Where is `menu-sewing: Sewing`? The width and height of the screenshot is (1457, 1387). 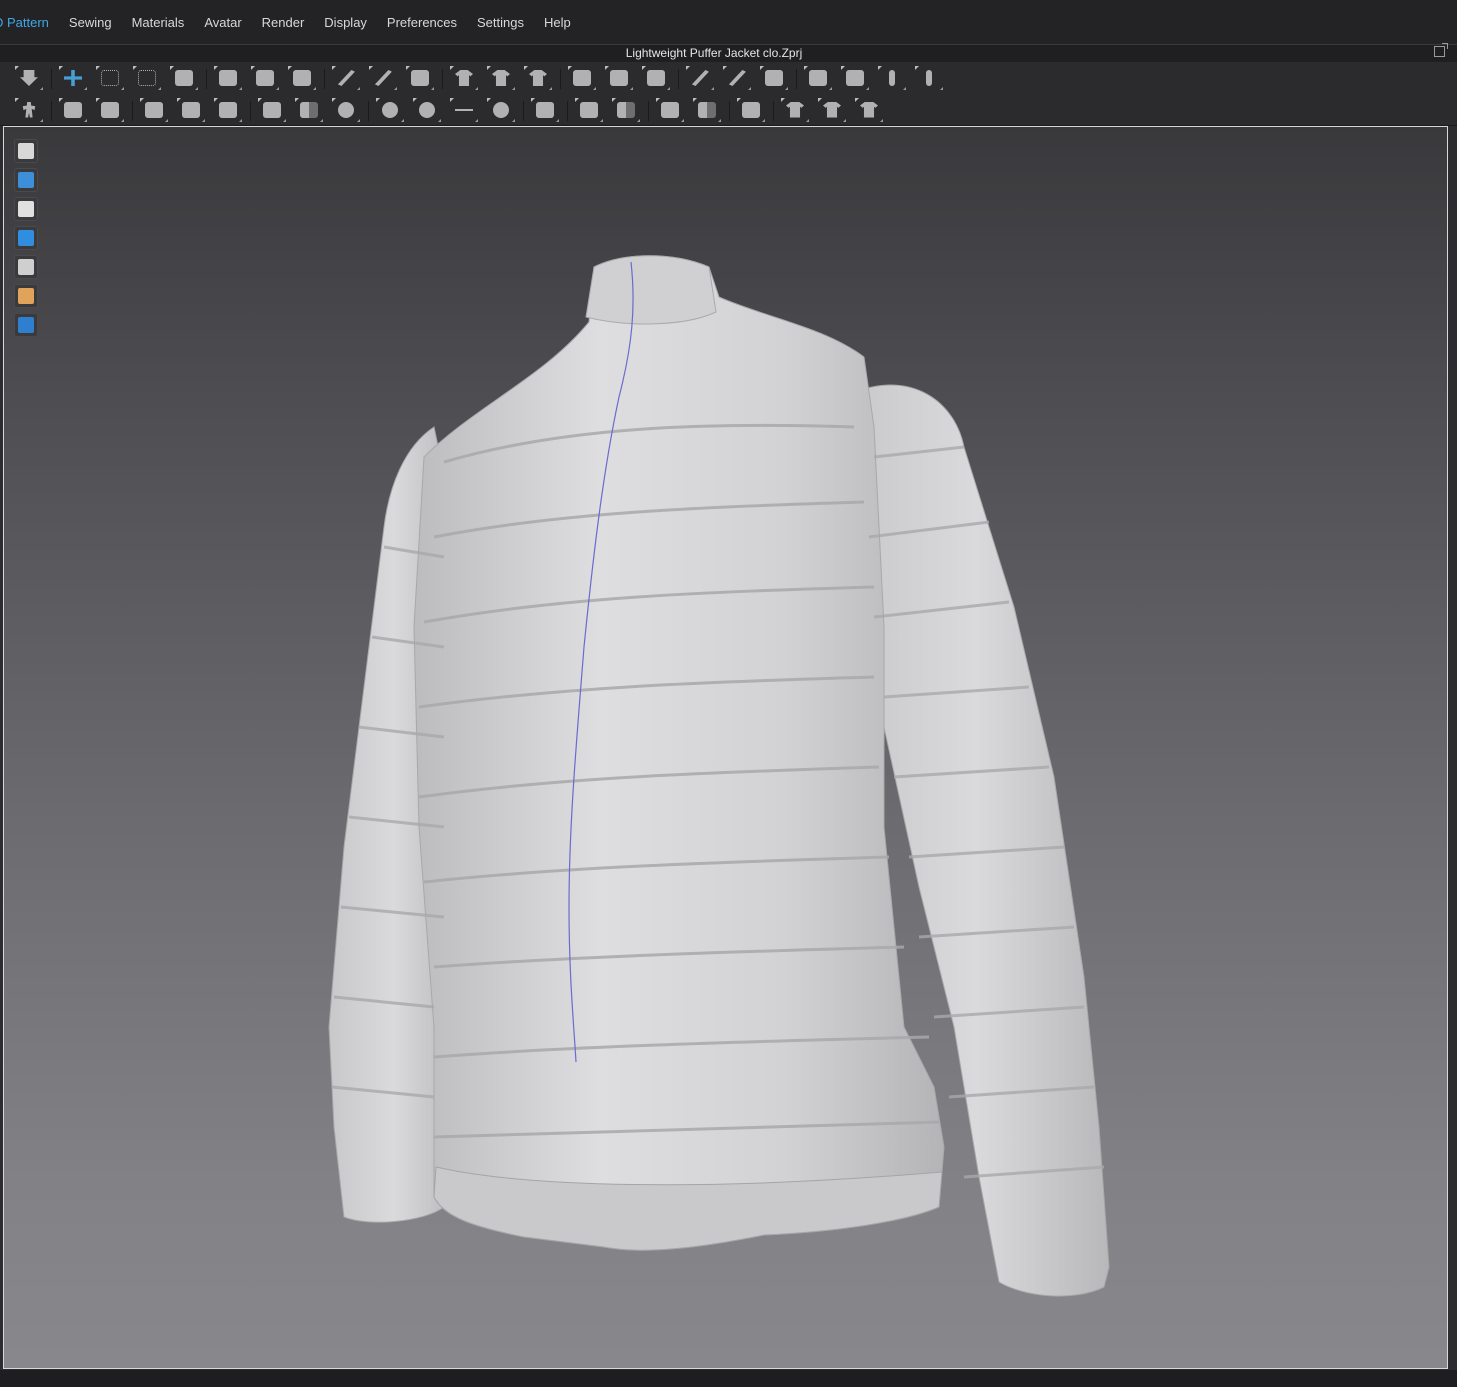
menu-sewing: Sewing is located at coordinates (90, 22).